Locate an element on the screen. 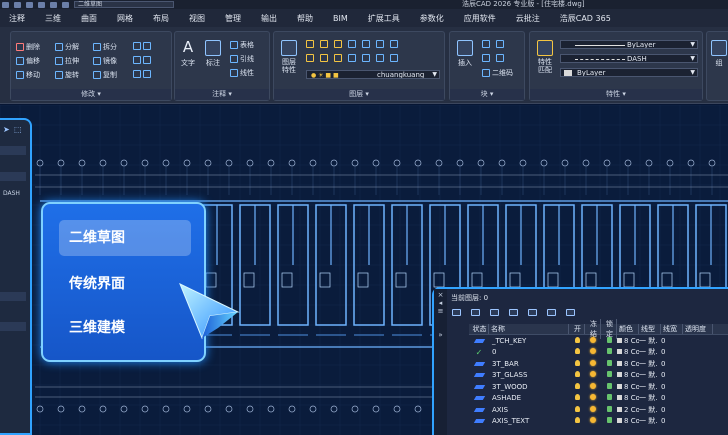 This screenshot has width=728, height=435. column-header: 状态 is located at coordinates (479, 329).